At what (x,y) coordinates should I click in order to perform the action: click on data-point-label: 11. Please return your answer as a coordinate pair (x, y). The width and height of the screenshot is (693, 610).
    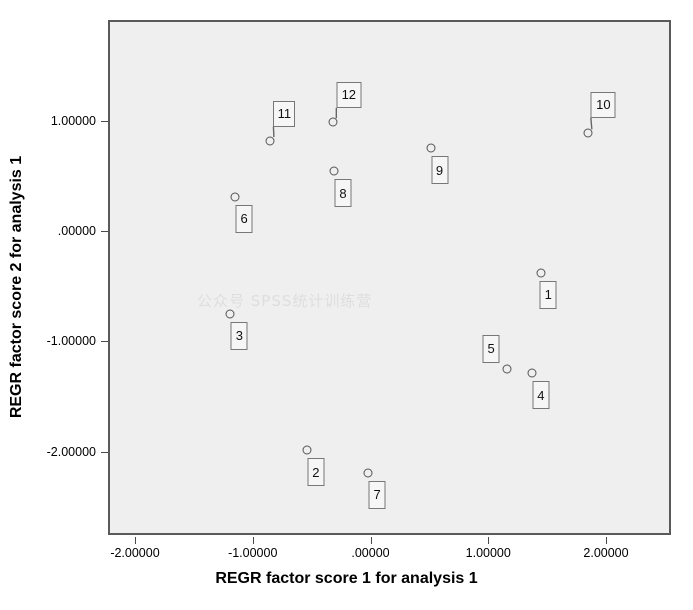
    Looking at the image, I should click on (284, 113).